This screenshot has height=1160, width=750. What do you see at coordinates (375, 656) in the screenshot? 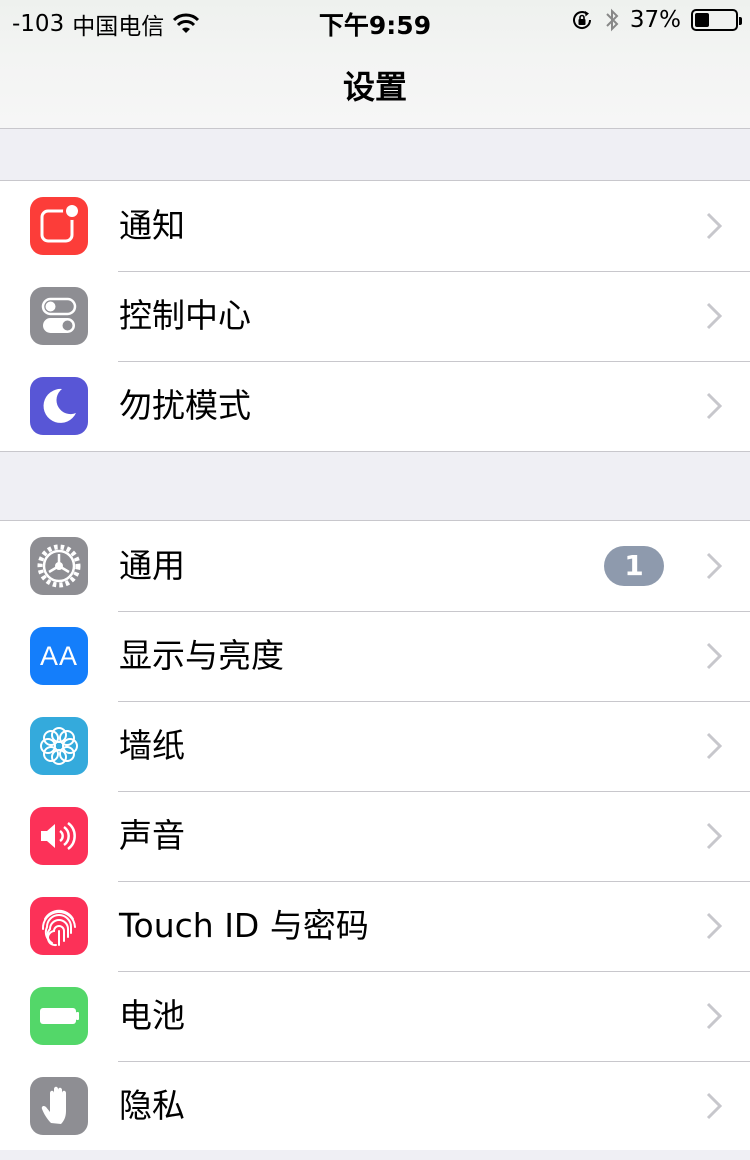
I see `settings-item-display-brightness: AA 显示与亮度` at bounding box center [375, 656].